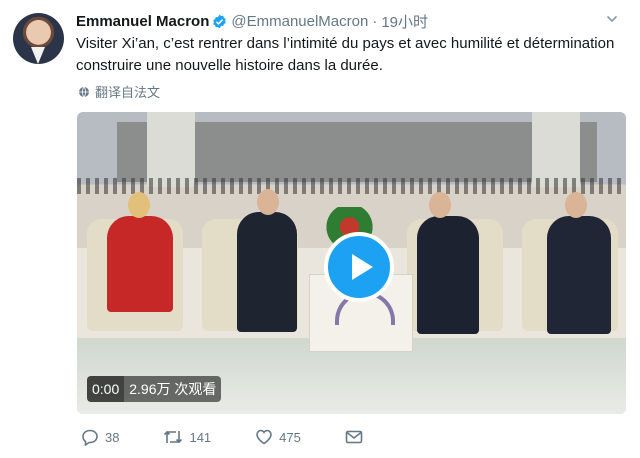 The height and width of the screenshot is (458, 640). I want to click on envelope-icon, so click(354, 437).